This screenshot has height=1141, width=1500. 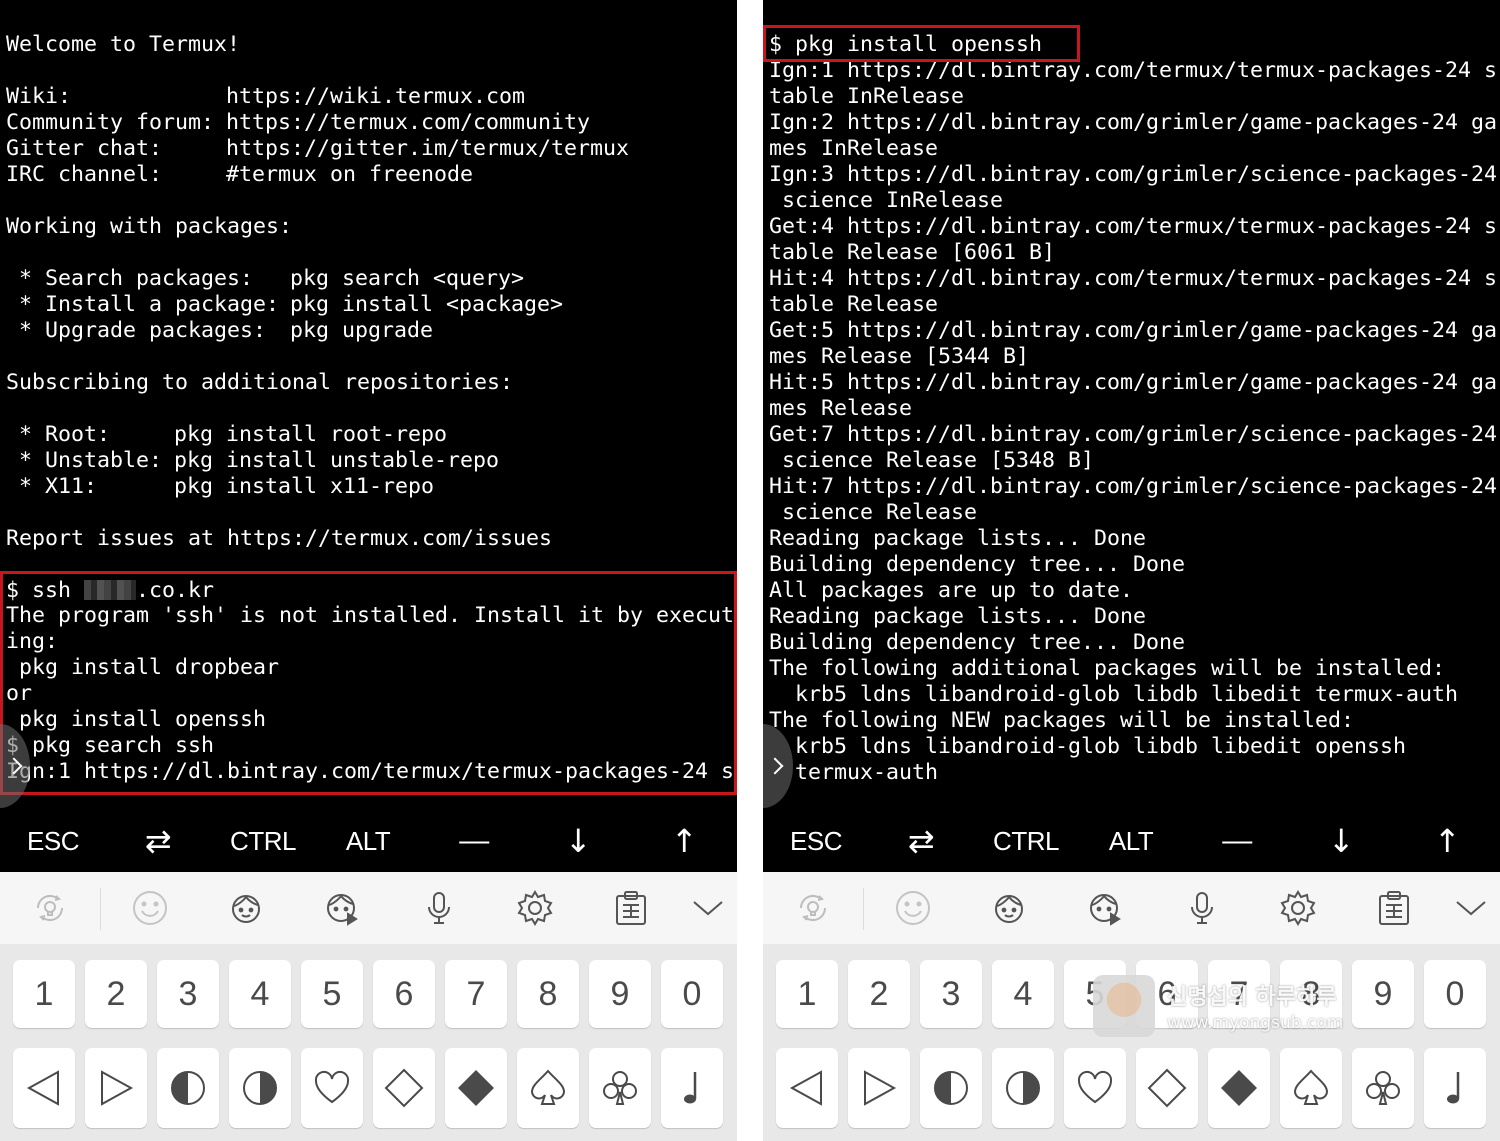 What do you see at coordinates (404, 994) in the screenshot?
I see `key-6: 6` at bounding box center [404, 994].